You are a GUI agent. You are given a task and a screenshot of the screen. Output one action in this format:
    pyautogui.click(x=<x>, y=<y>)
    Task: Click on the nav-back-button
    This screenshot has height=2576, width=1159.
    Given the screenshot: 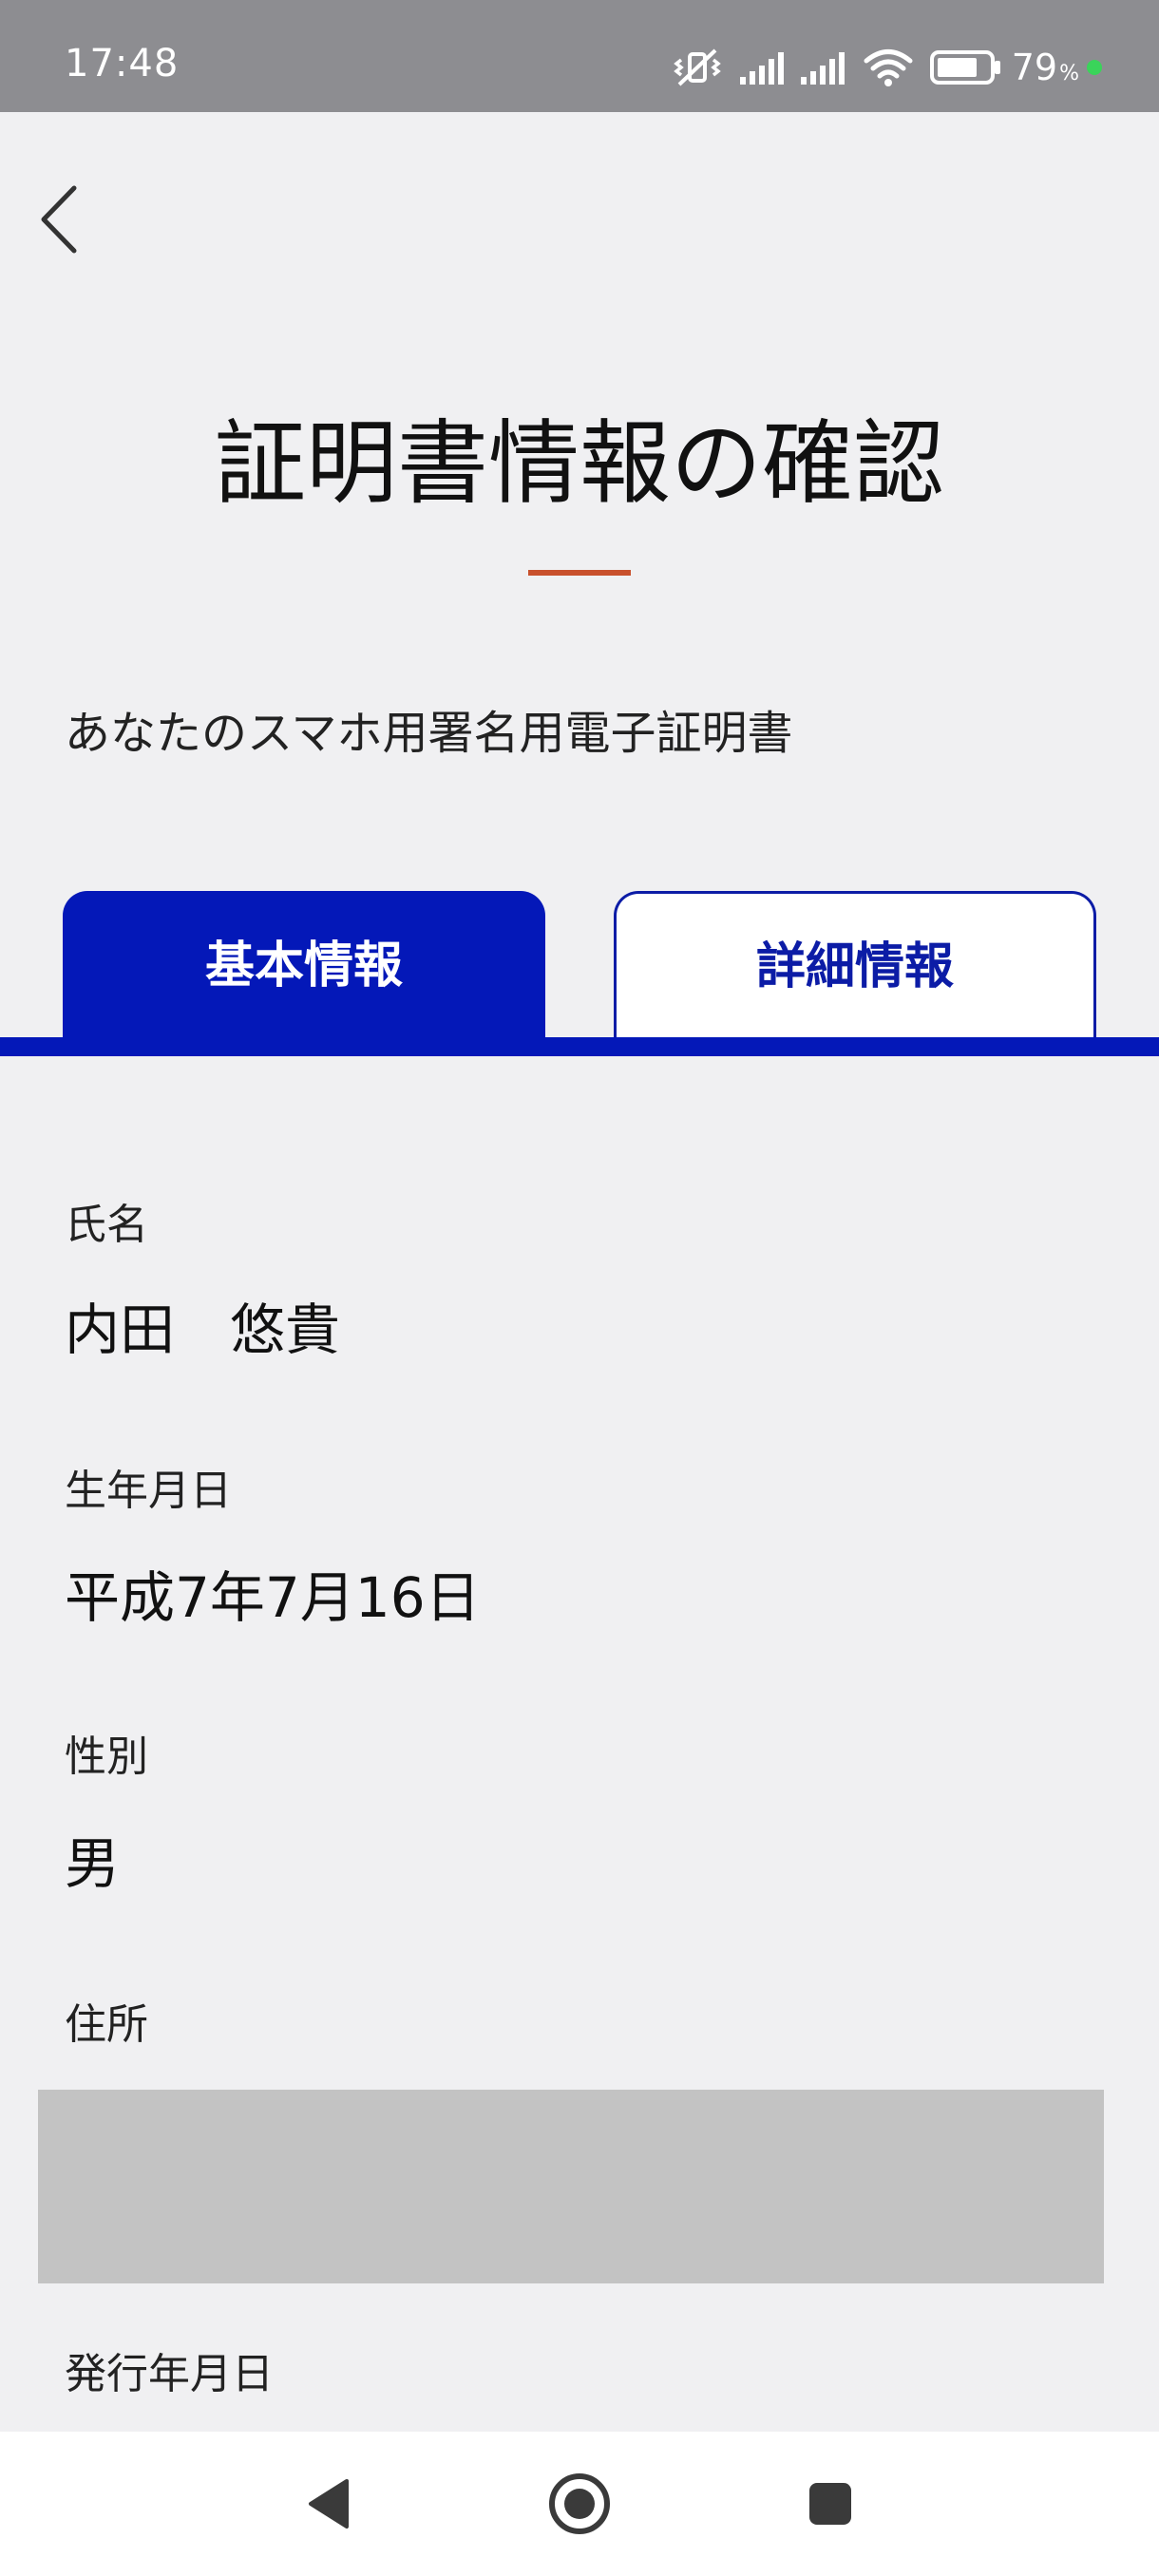 What is the action you would take?
    pyautogui.click(x=329, y=2504)
    